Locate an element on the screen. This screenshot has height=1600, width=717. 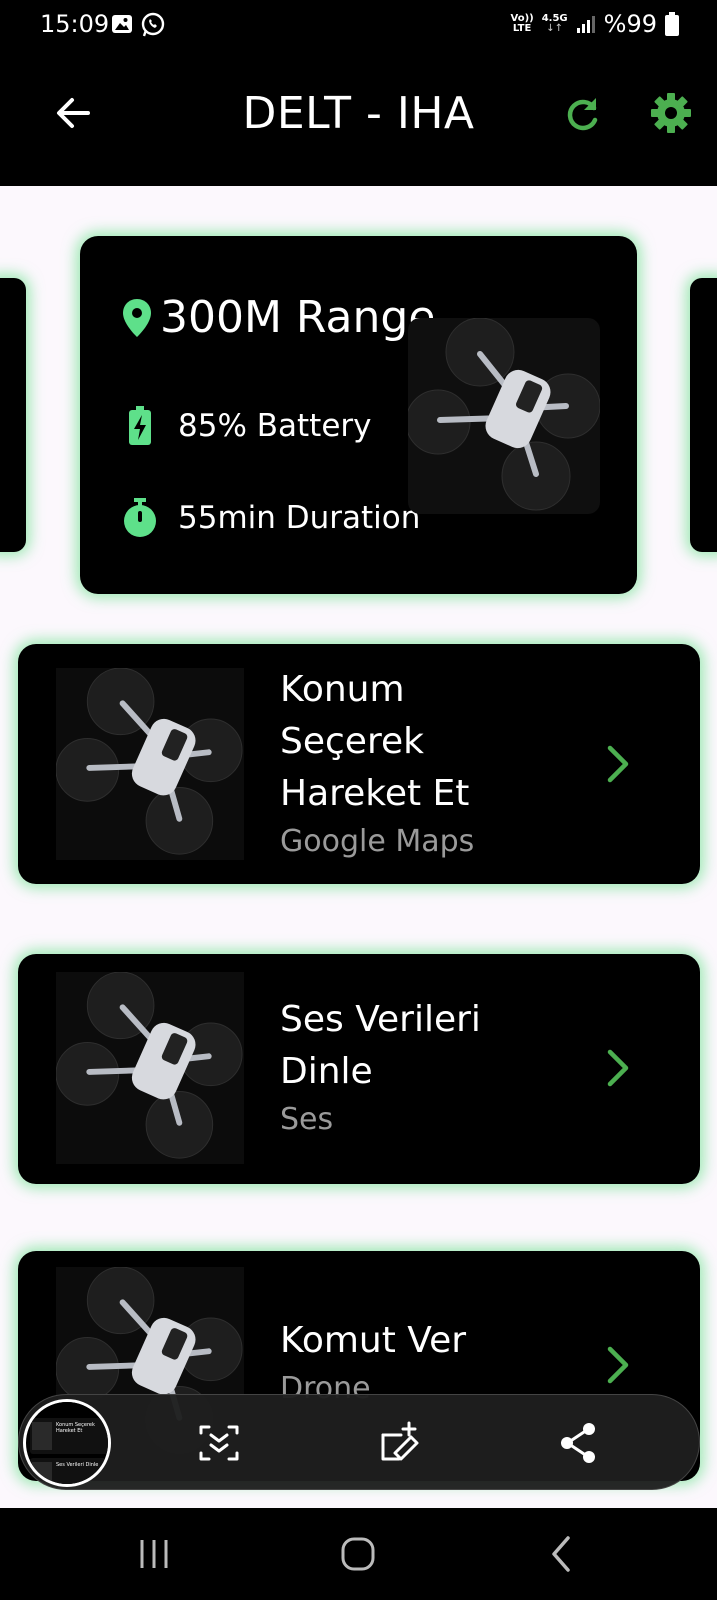
action-title: Ses Verileri is located at coordinates (380, 1019).